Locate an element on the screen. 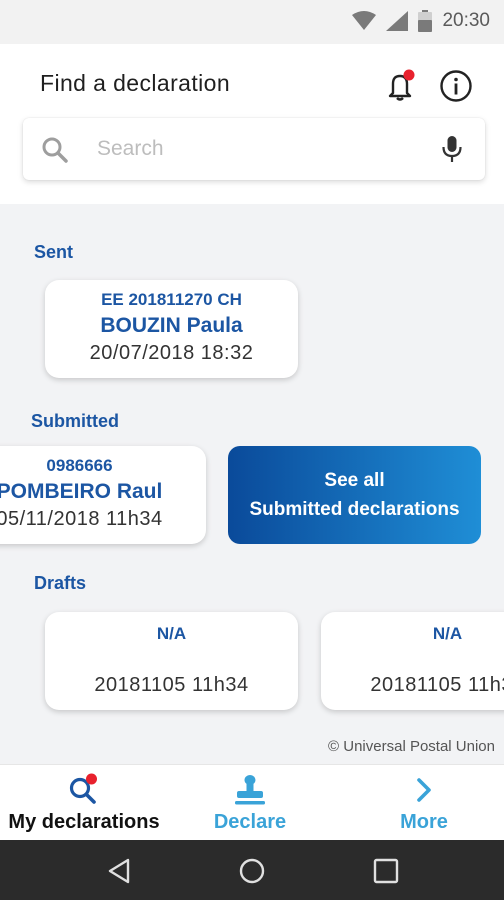 The height and width of the screenshot is (900, 504). search-bar is located at coordinates (254, 149).